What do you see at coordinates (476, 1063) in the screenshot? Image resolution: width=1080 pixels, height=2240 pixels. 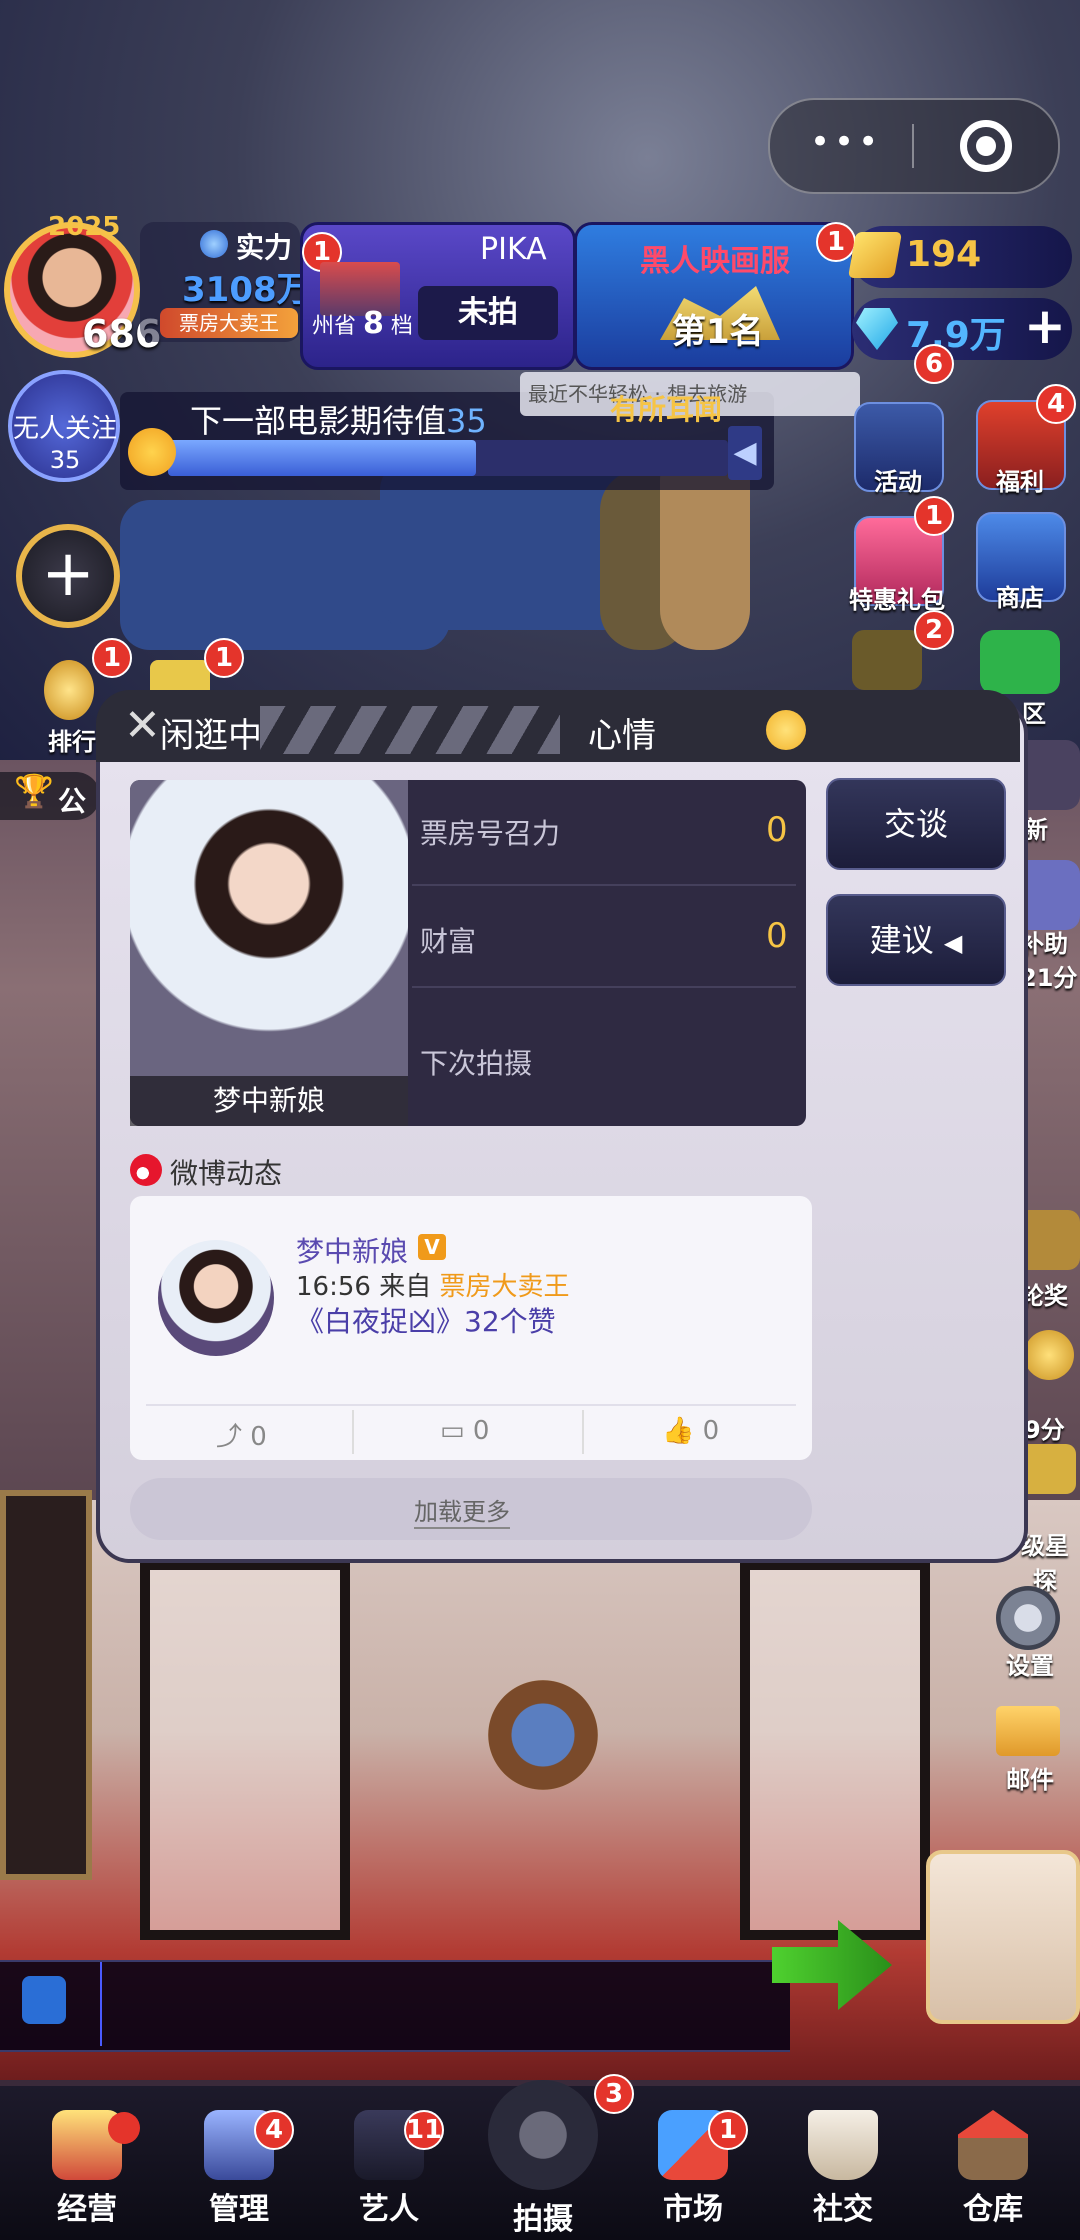 I see `stat-label-next-shoot: 下次拍摄` at bounding box center [476, 1063].